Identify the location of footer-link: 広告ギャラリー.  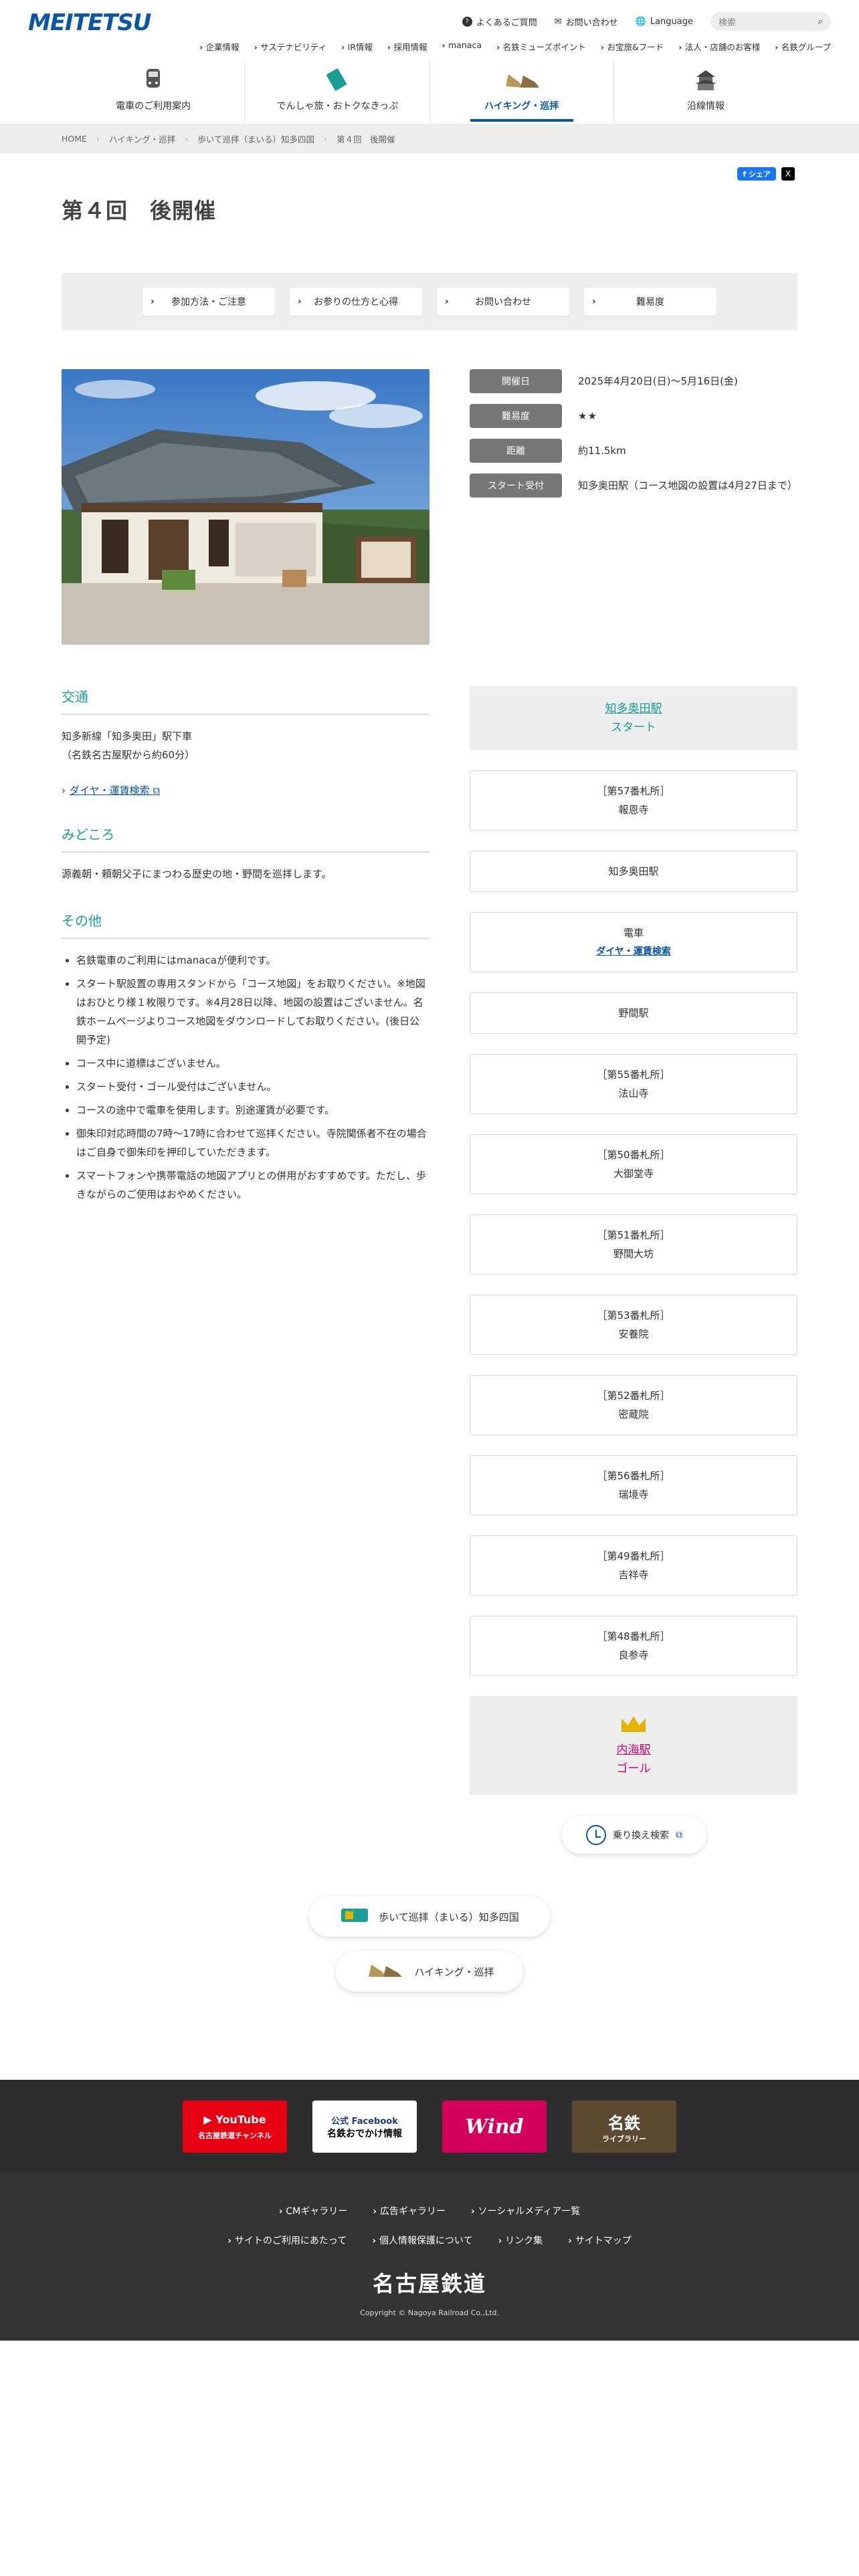
(410, 2211).